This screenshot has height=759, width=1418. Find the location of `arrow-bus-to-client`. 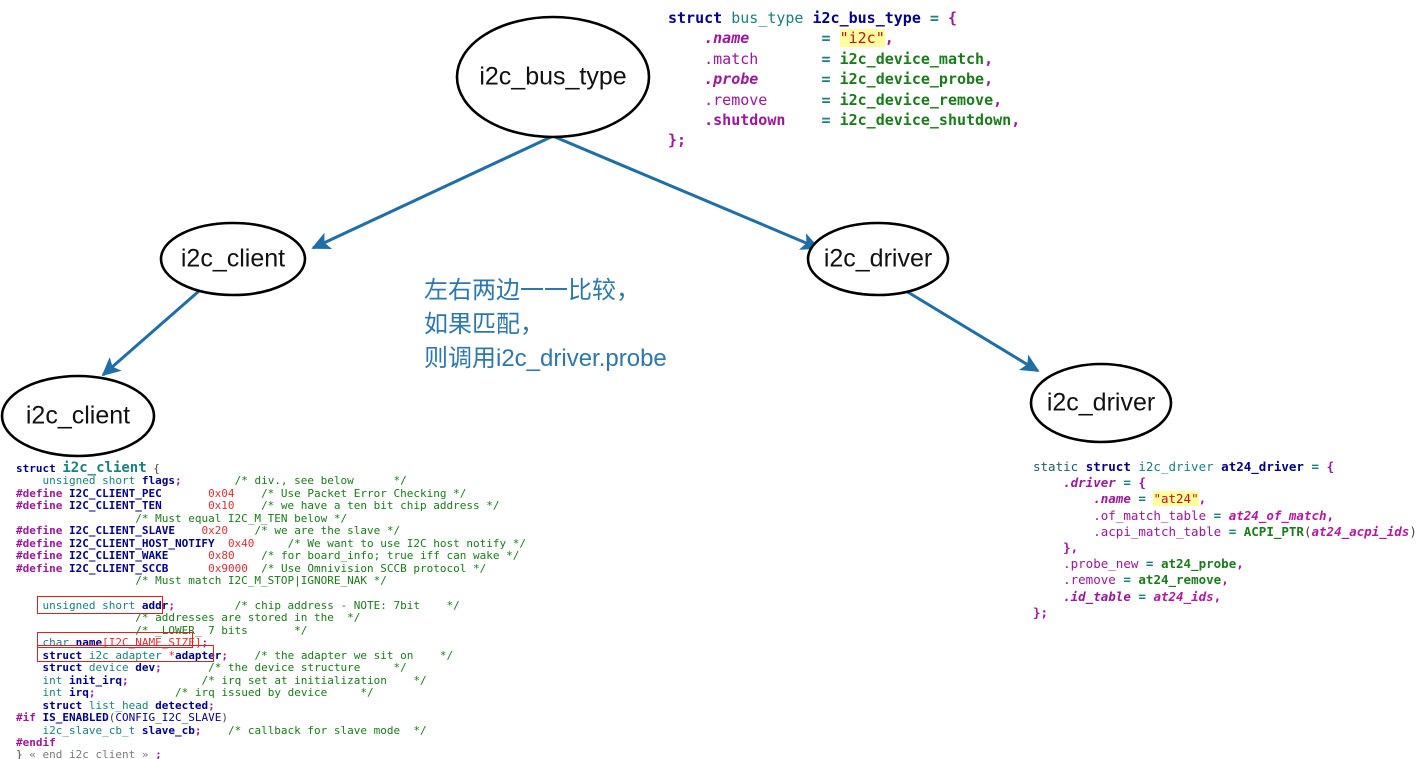

arrow-bus-to-client is located at coordinates (431, 192).